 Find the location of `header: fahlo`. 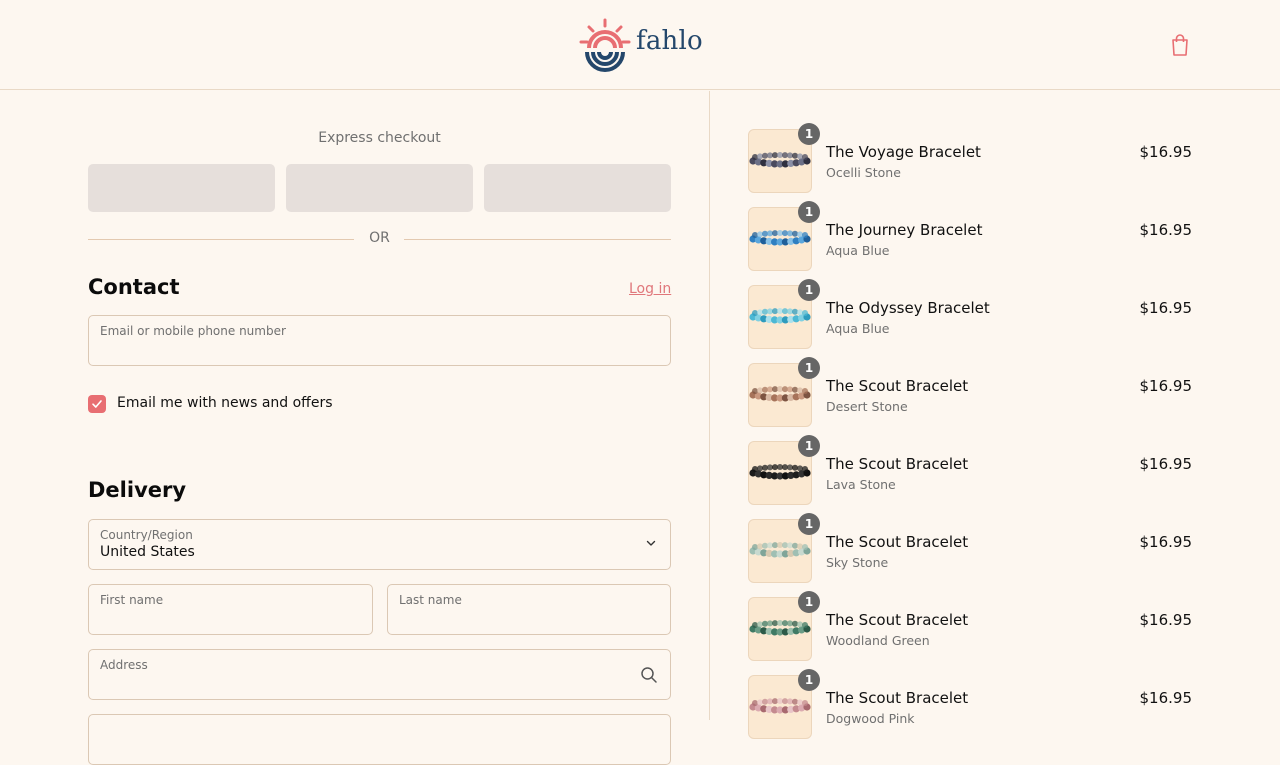

header: fahlo is located at coordinates (640, 45).